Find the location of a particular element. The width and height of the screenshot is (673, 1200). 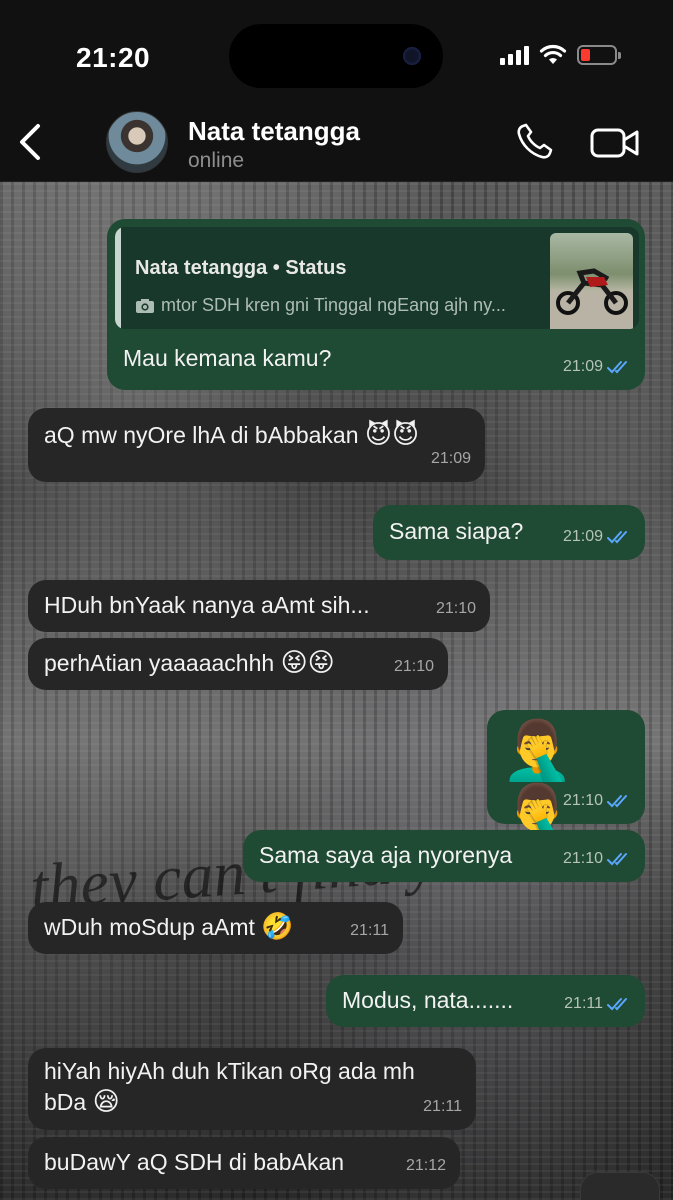

status-bar: 21:20 is located at coordinates (336, 50).